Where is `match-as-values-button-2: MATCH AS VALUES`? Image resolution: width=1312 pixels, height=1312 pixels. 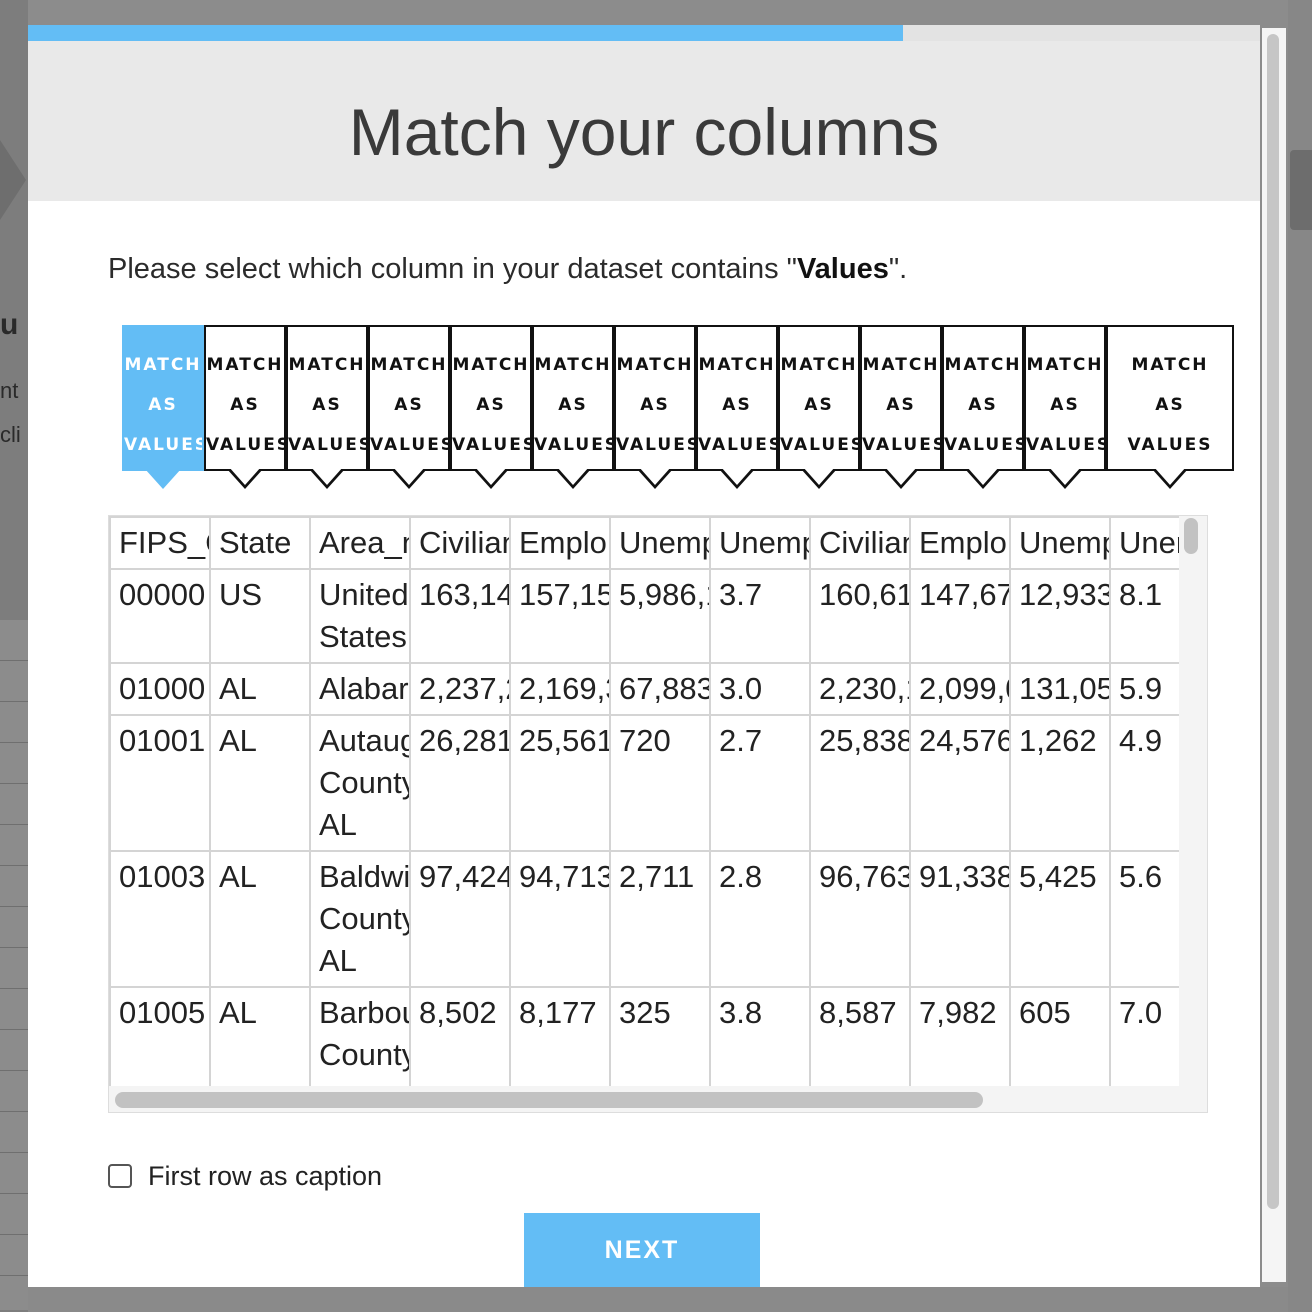
match-as-values-button-2: MATCH AS VALUES is located at coordinates (245, 398).